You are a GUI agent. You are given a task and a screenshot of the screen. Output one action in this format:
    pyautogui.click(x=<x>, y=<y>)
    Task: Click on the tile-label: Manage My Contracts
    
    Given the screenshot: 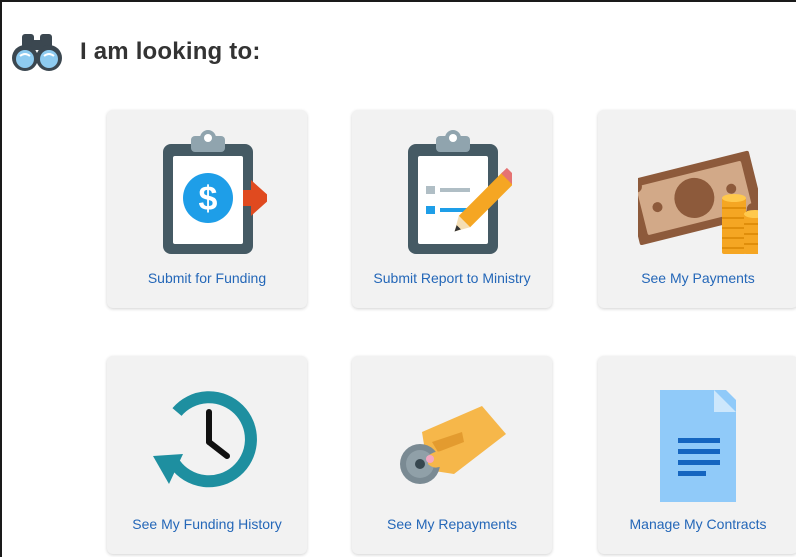 What is the action you would take?
    pyautogui.click(x=698, y=524)
    